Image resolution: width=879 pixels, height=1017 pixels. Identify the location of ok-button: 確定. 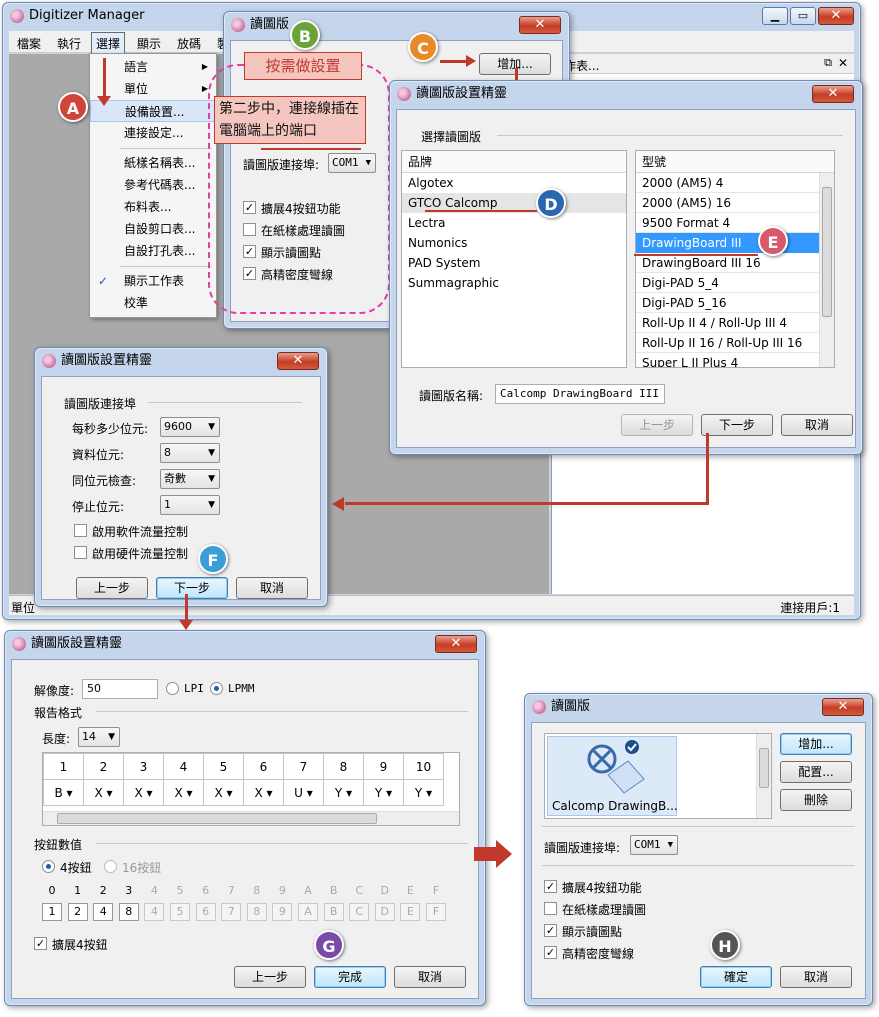
(736, 977).